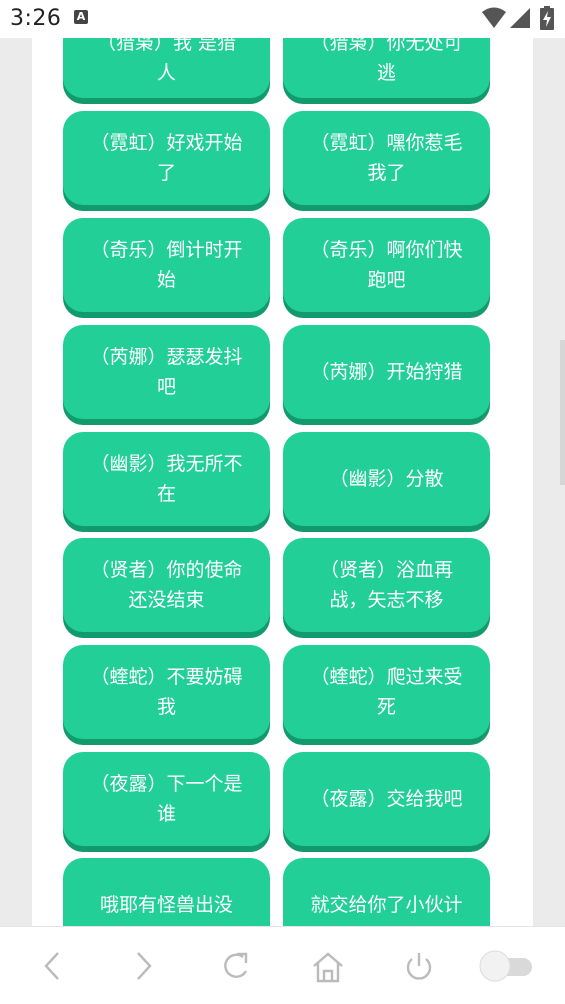 The height and width of the screenshot is (1004, 565). I want to click on refresh-icon, so click(237, 966).